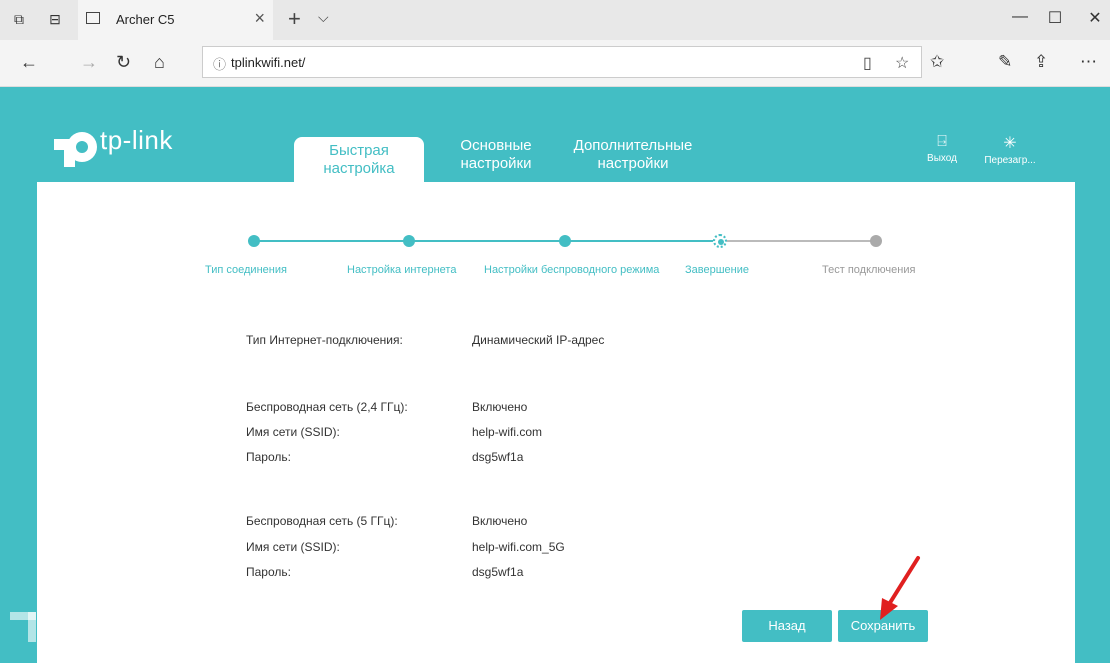 Image resolution: width=1110 pixels, height=663 pixels. I want to click on tab-quick-setup: Быстрая настройка, so click(359, 160).